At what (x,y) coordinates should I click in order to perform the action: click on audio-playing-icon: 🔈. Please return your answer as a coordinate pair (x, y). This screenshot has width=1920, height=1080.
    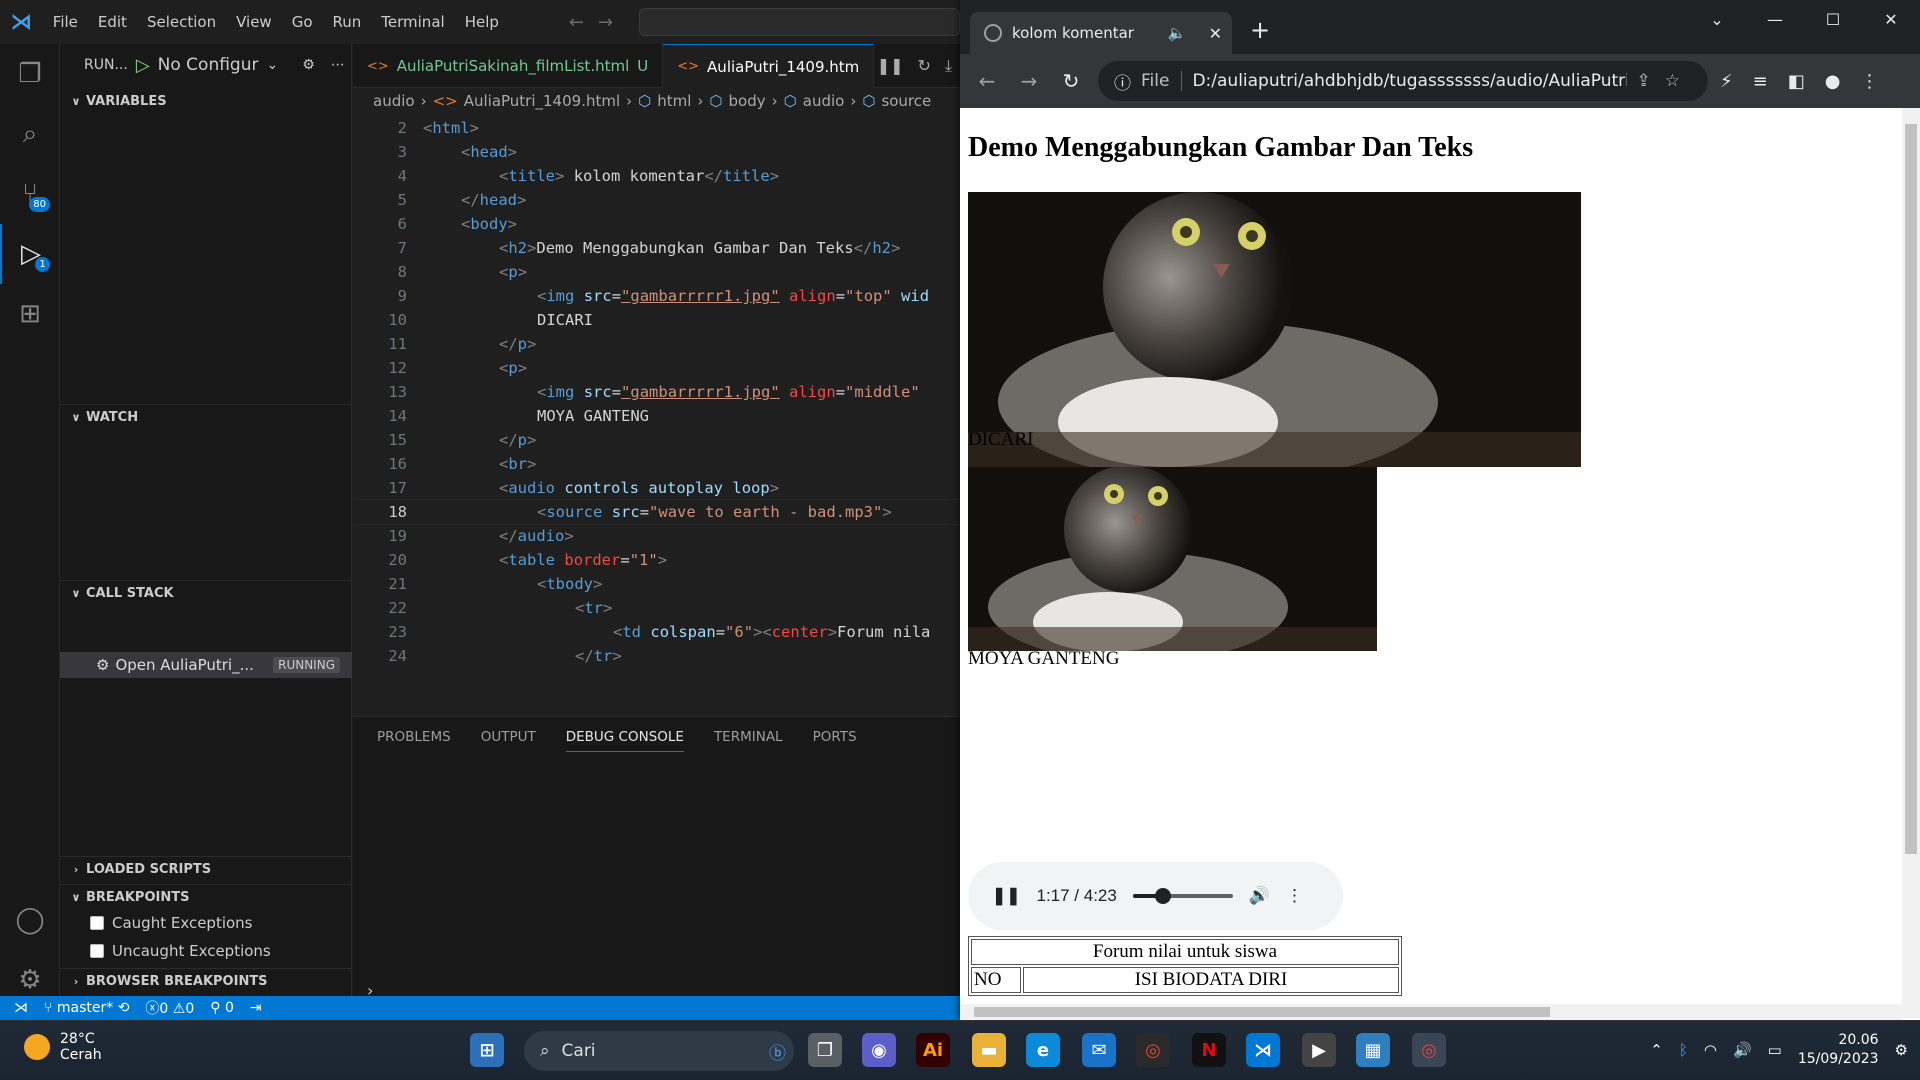
    Looking at the image, I should click on (1177, 33).